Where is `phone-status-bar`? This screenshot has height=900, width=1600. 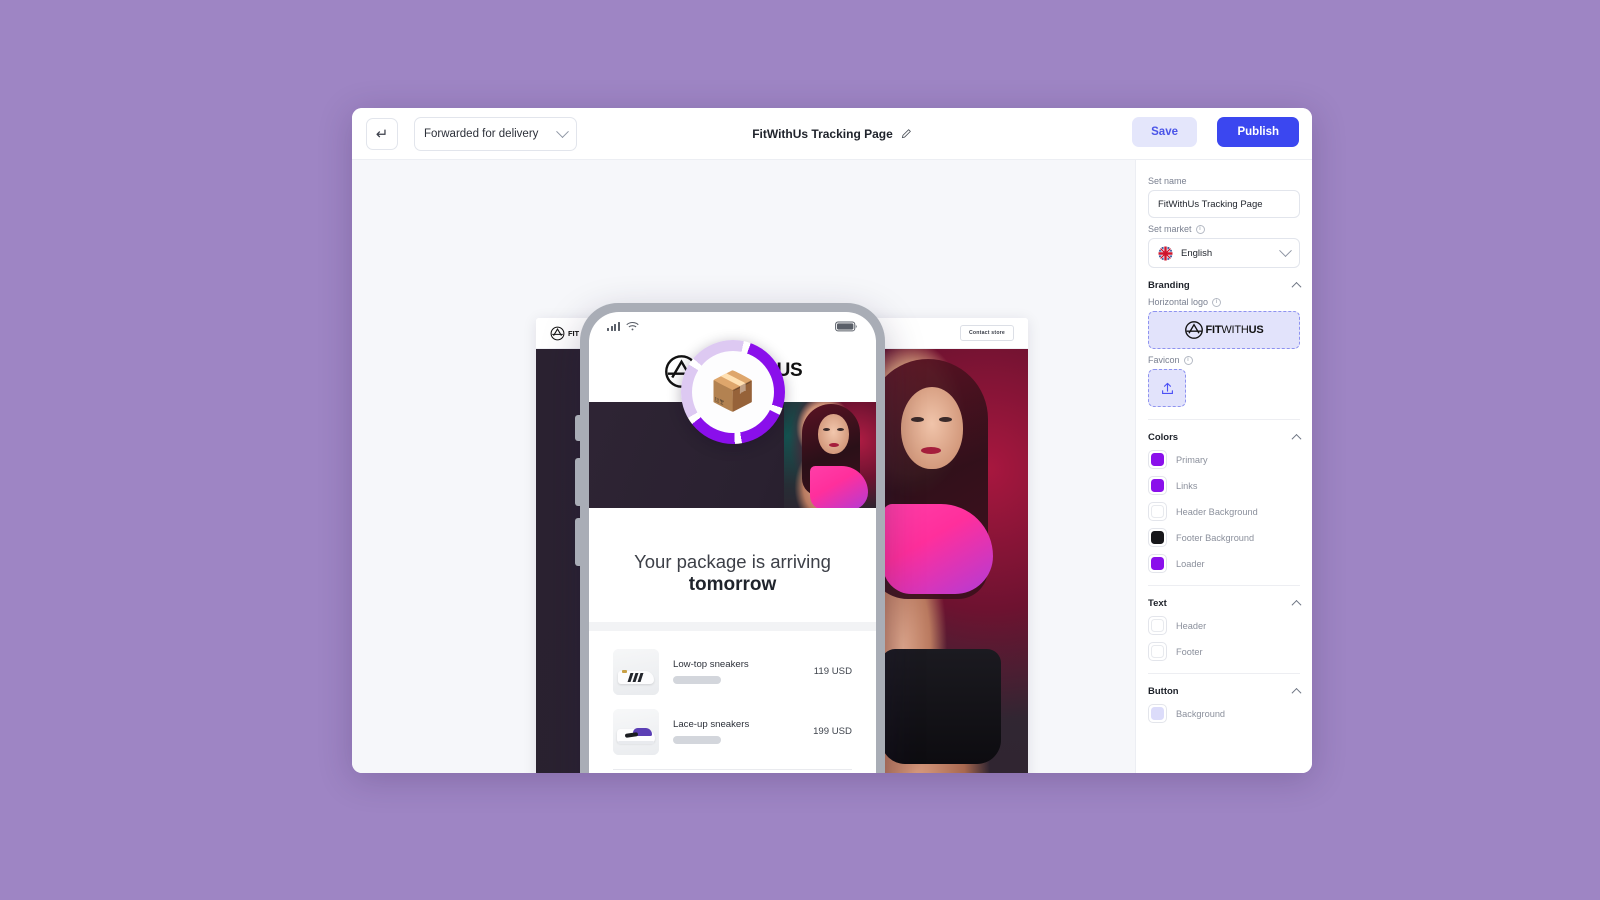 phone-status-bar is located at coordinates (732, 326).